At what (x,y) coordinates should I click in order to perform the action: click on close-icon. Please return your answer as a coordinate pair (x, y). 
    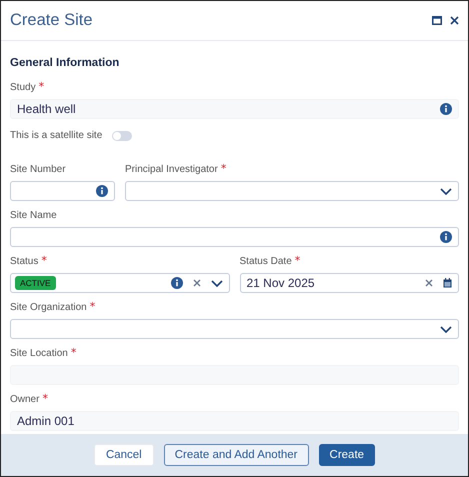
    Looking at the image, I should click on (454, 20).